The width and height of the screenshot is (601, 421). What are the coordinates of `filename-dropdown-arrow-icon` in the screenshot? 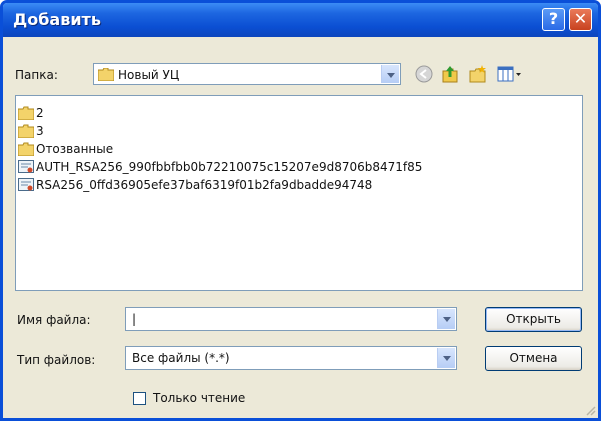 It's located at (446, 319).